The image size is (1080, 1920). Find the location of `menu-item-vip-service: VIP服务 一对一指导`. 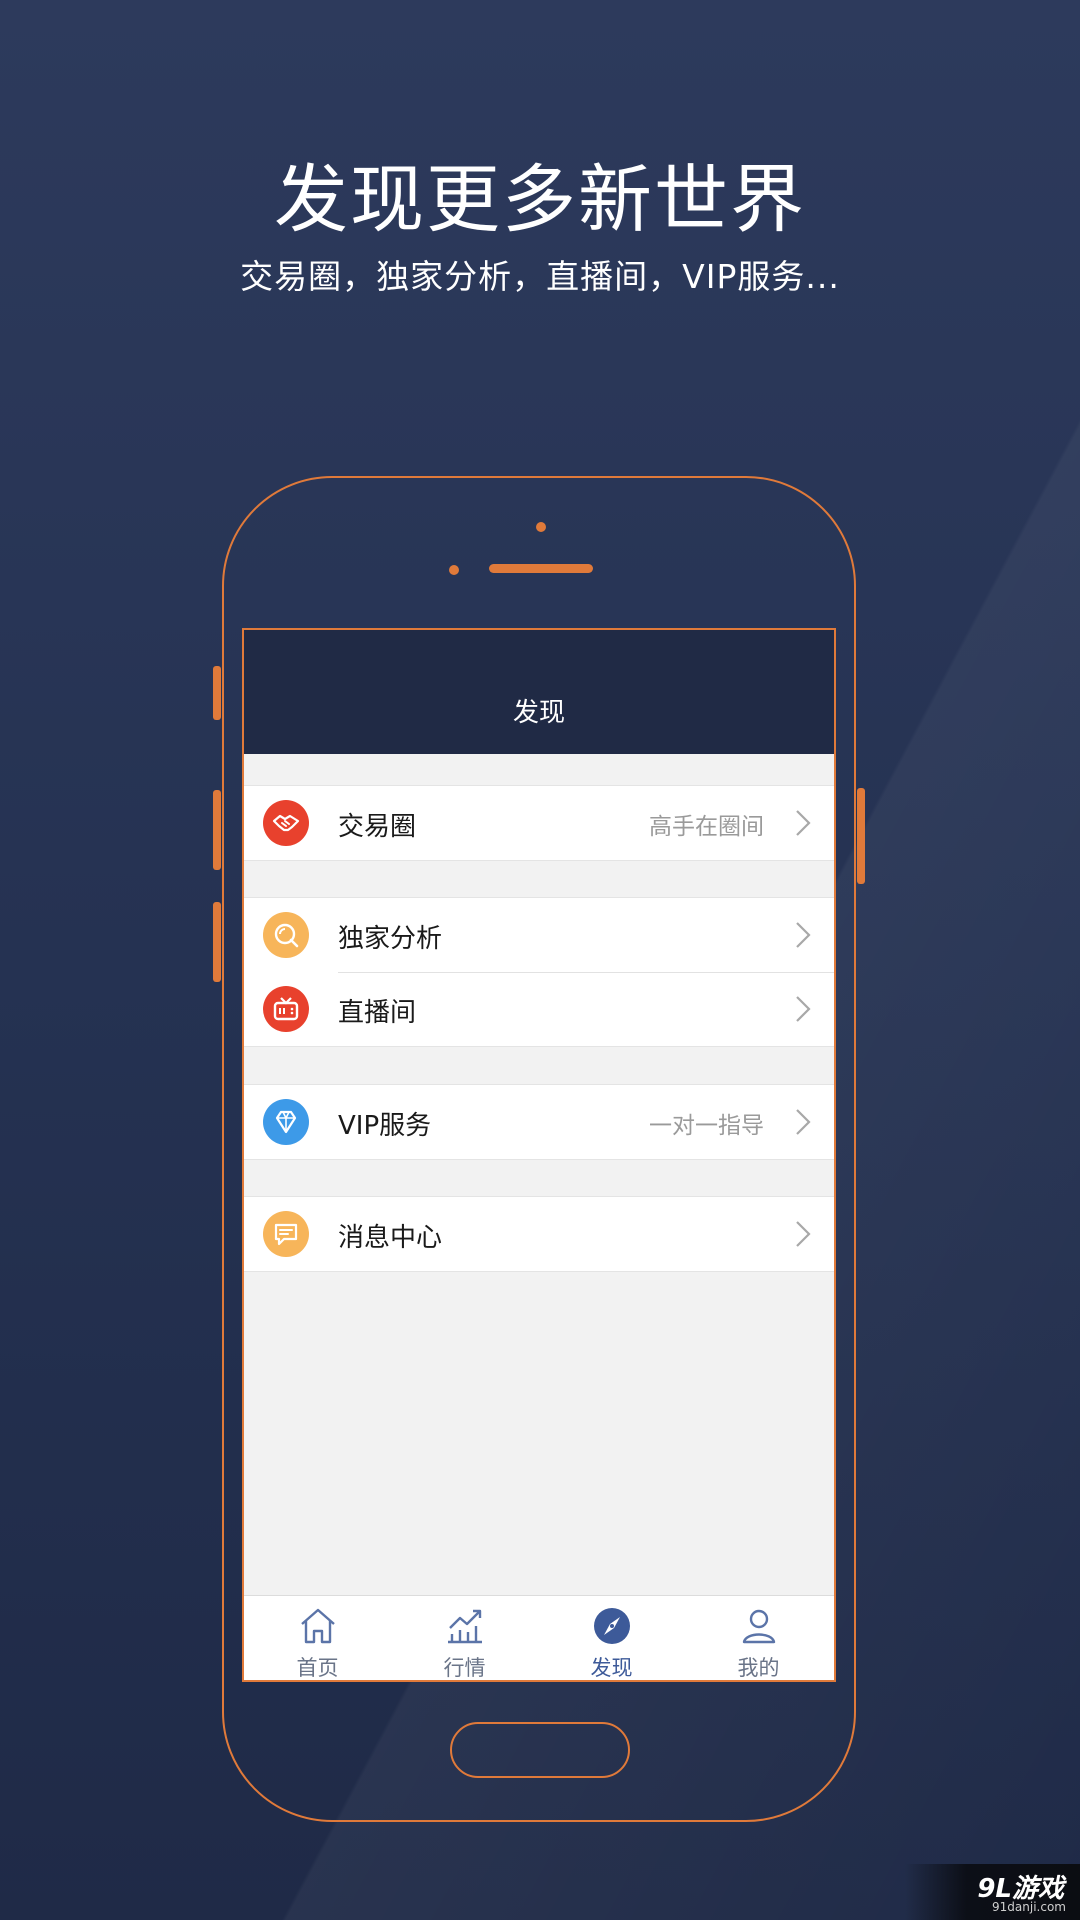

menu-item-vip-service: VIP服务 一对一指导 is located at coordinates (539, 1122).